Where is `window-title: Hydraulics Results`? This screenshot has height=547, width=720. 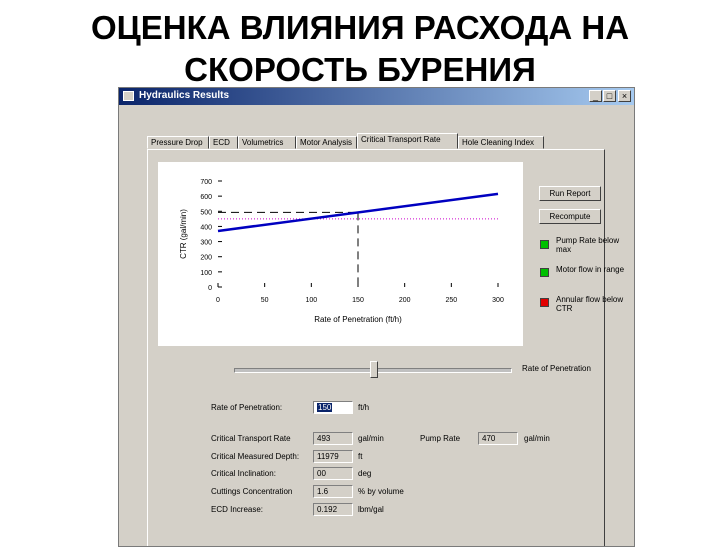 window-title: Hydraulics Results is located at coordinates (184, 95).